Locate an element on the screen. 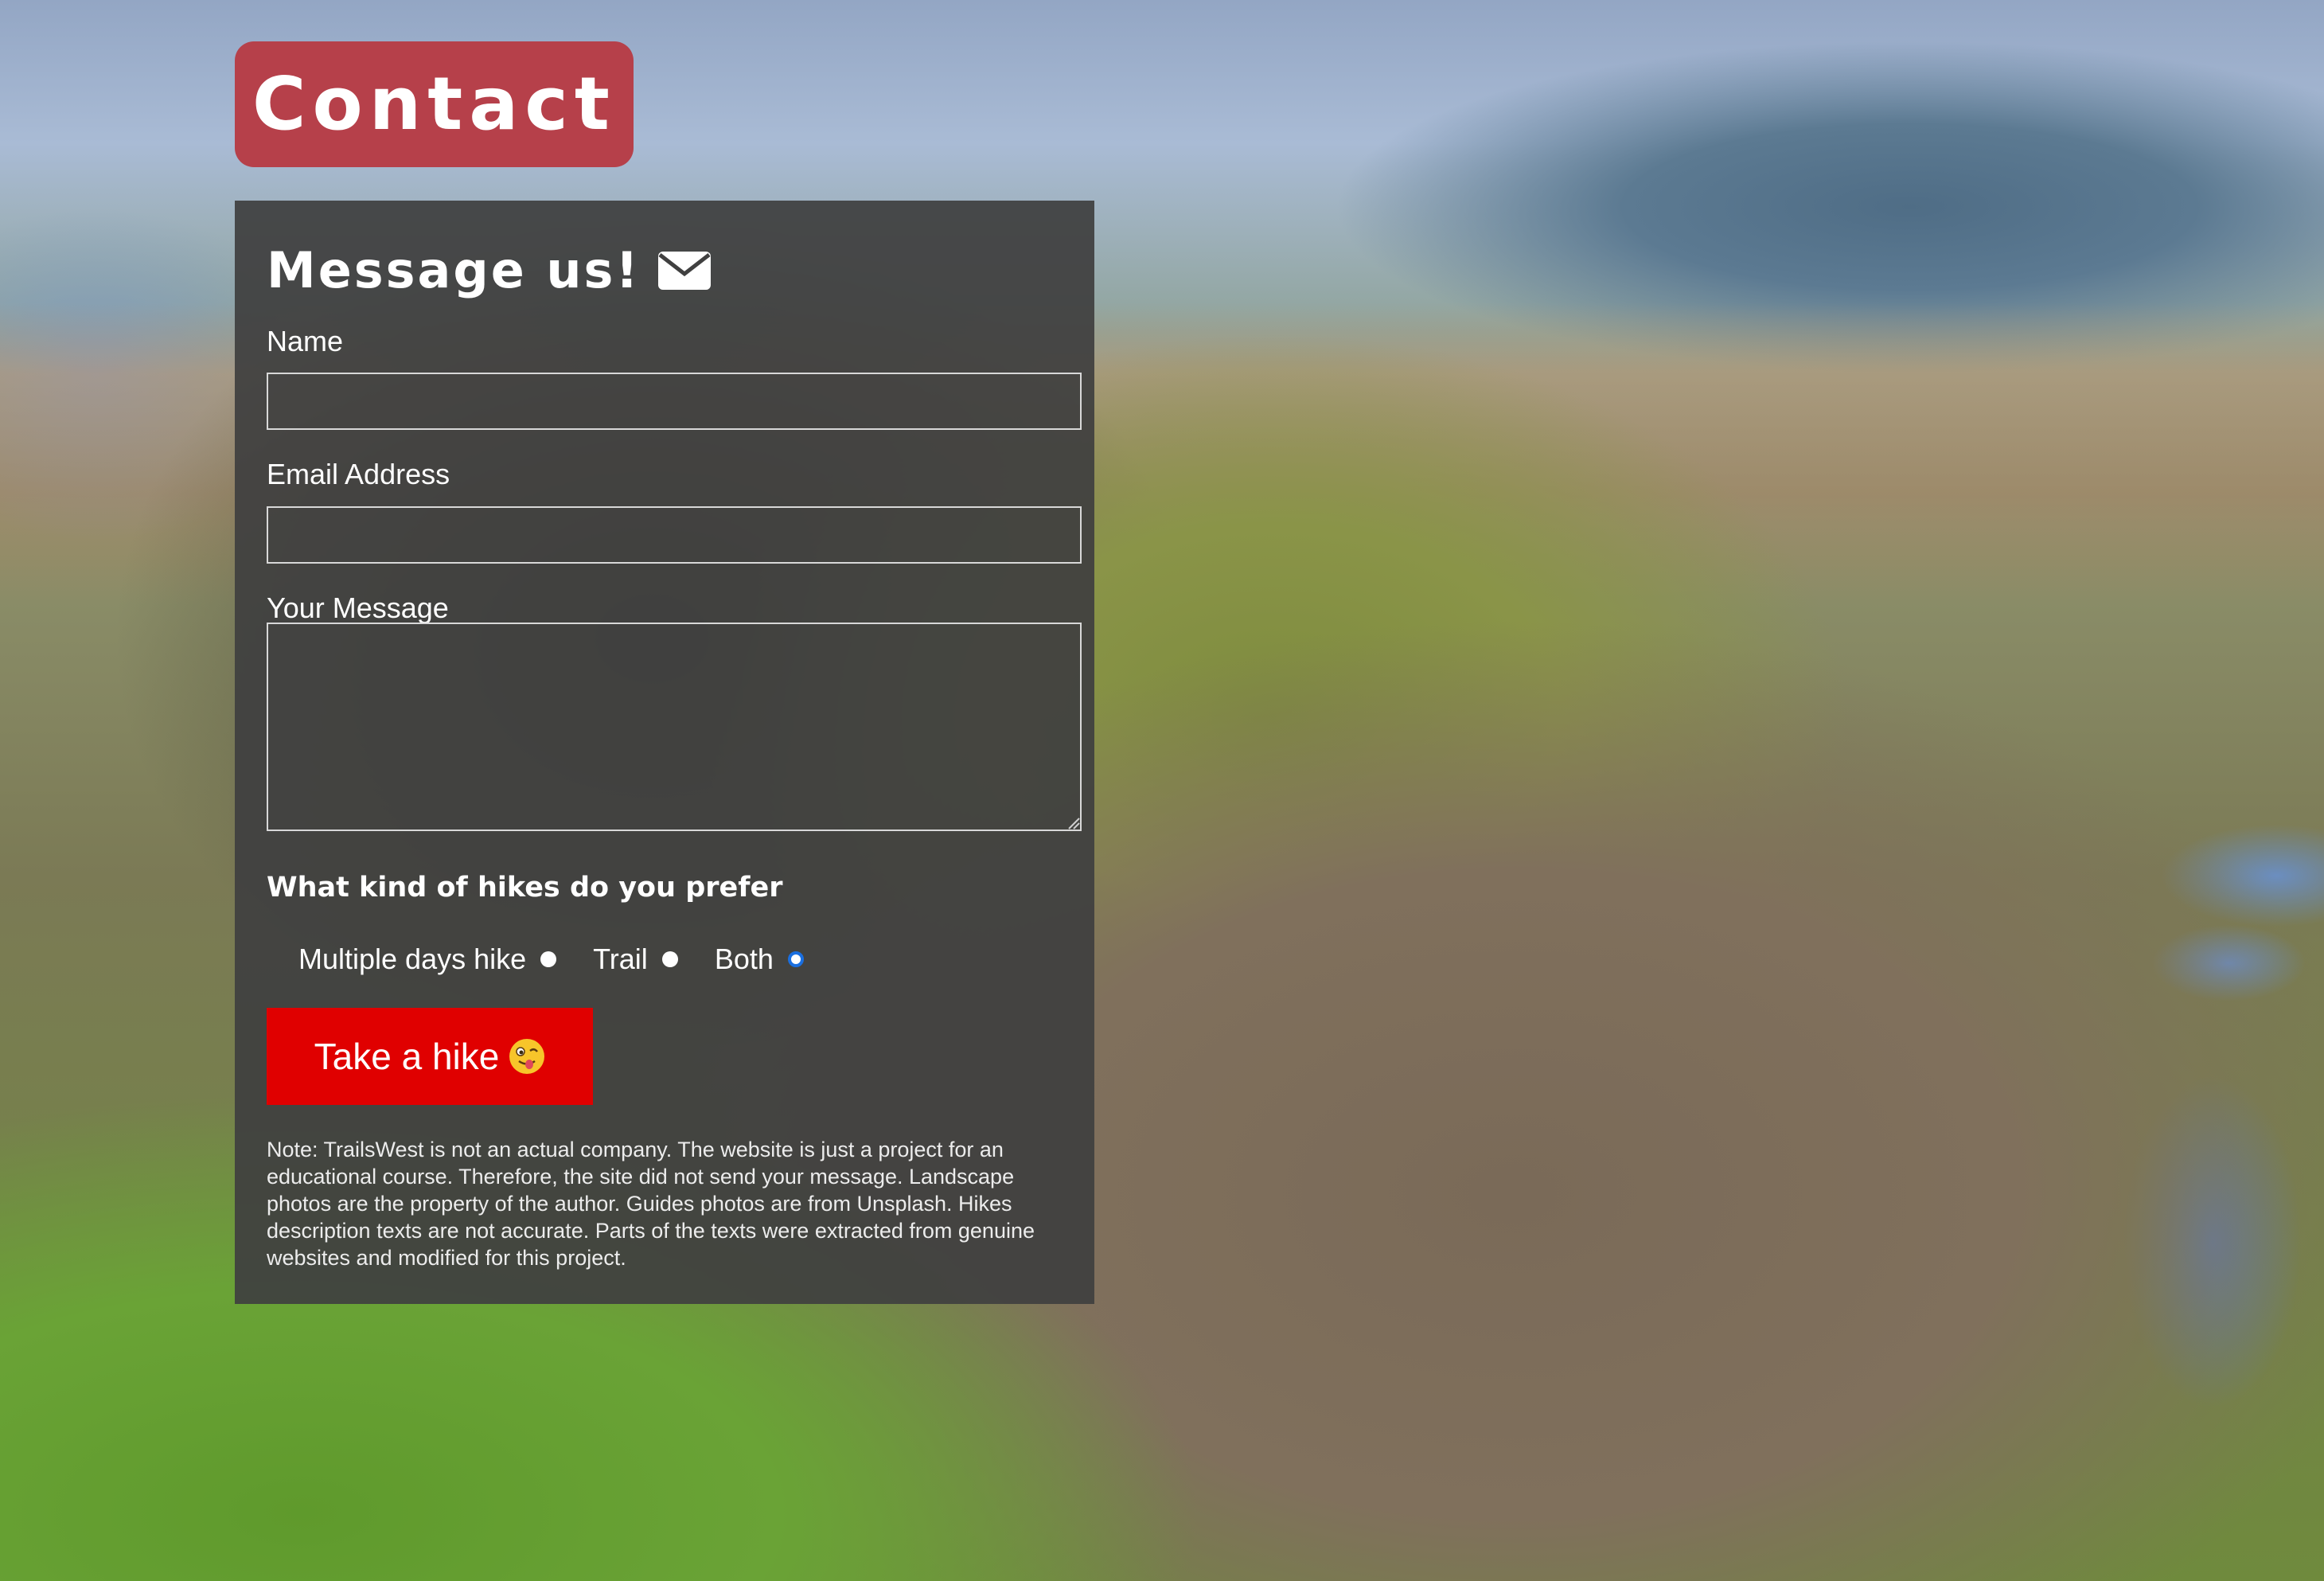 This screenshot has height=1581, width=2324. email-label: Email Address is located at coordinates (358, 474).